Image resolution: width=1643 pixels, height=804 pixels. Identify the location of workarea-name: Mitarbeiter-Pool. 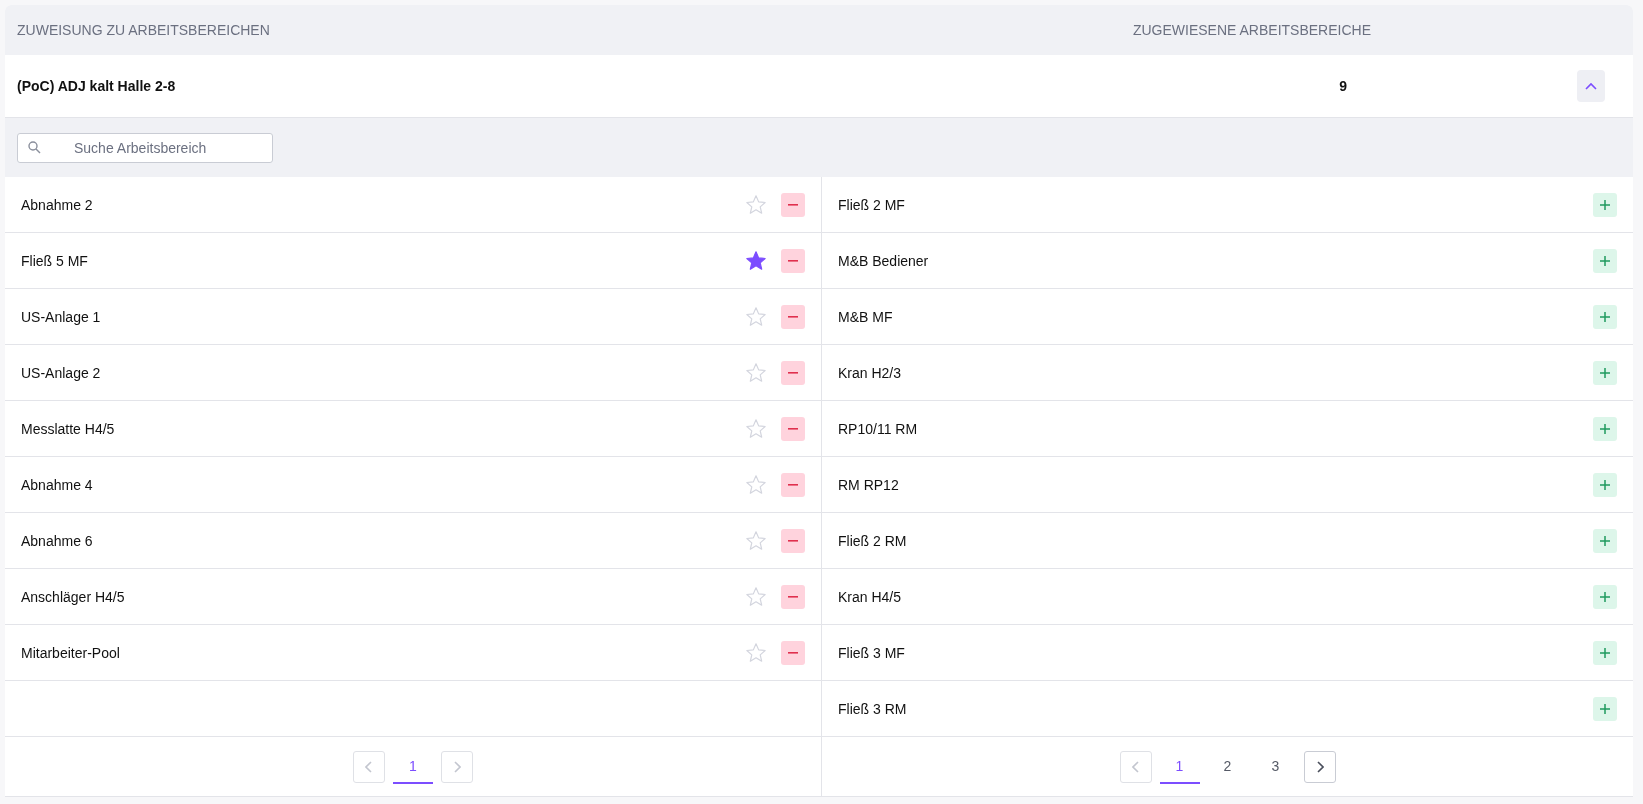
(71, 652).